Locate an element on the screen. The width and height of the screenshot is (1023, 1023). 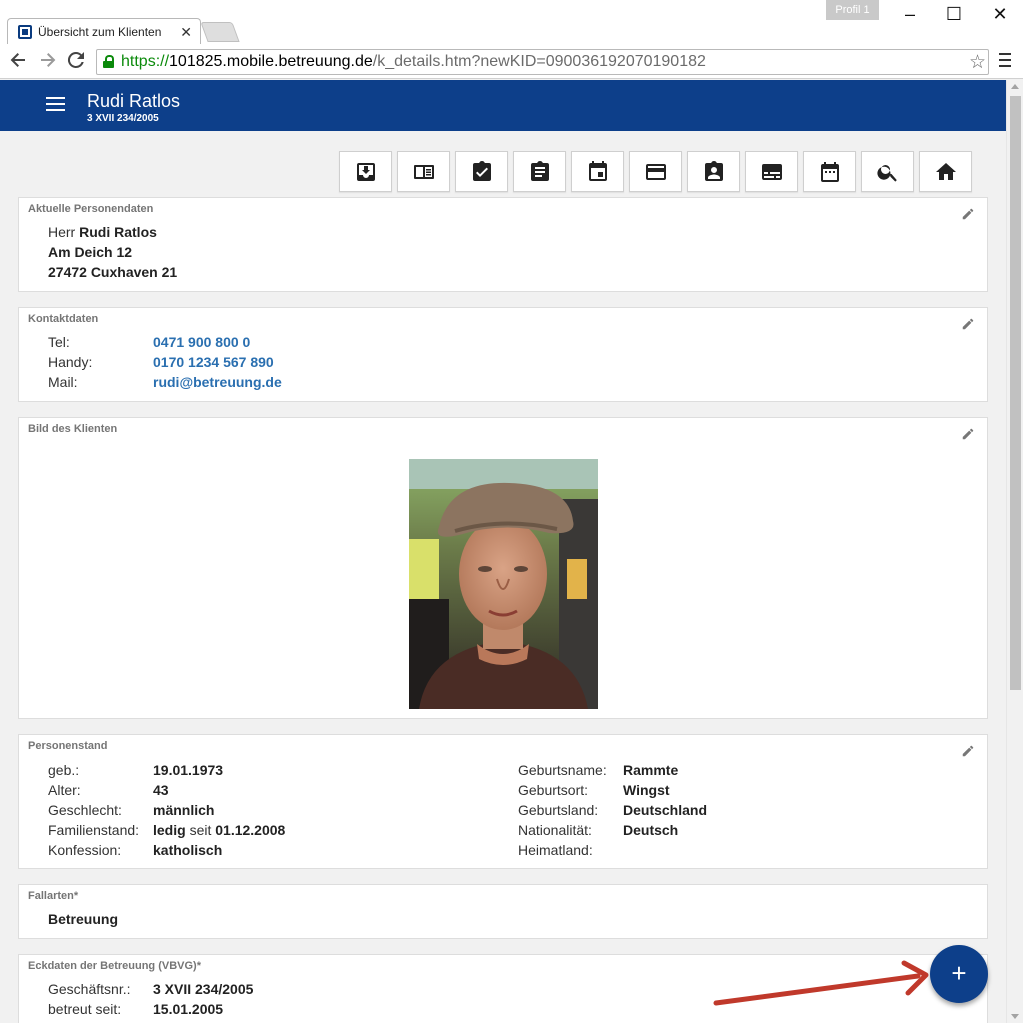
religion-label: Konfession: is located at coordinates (85, 850).